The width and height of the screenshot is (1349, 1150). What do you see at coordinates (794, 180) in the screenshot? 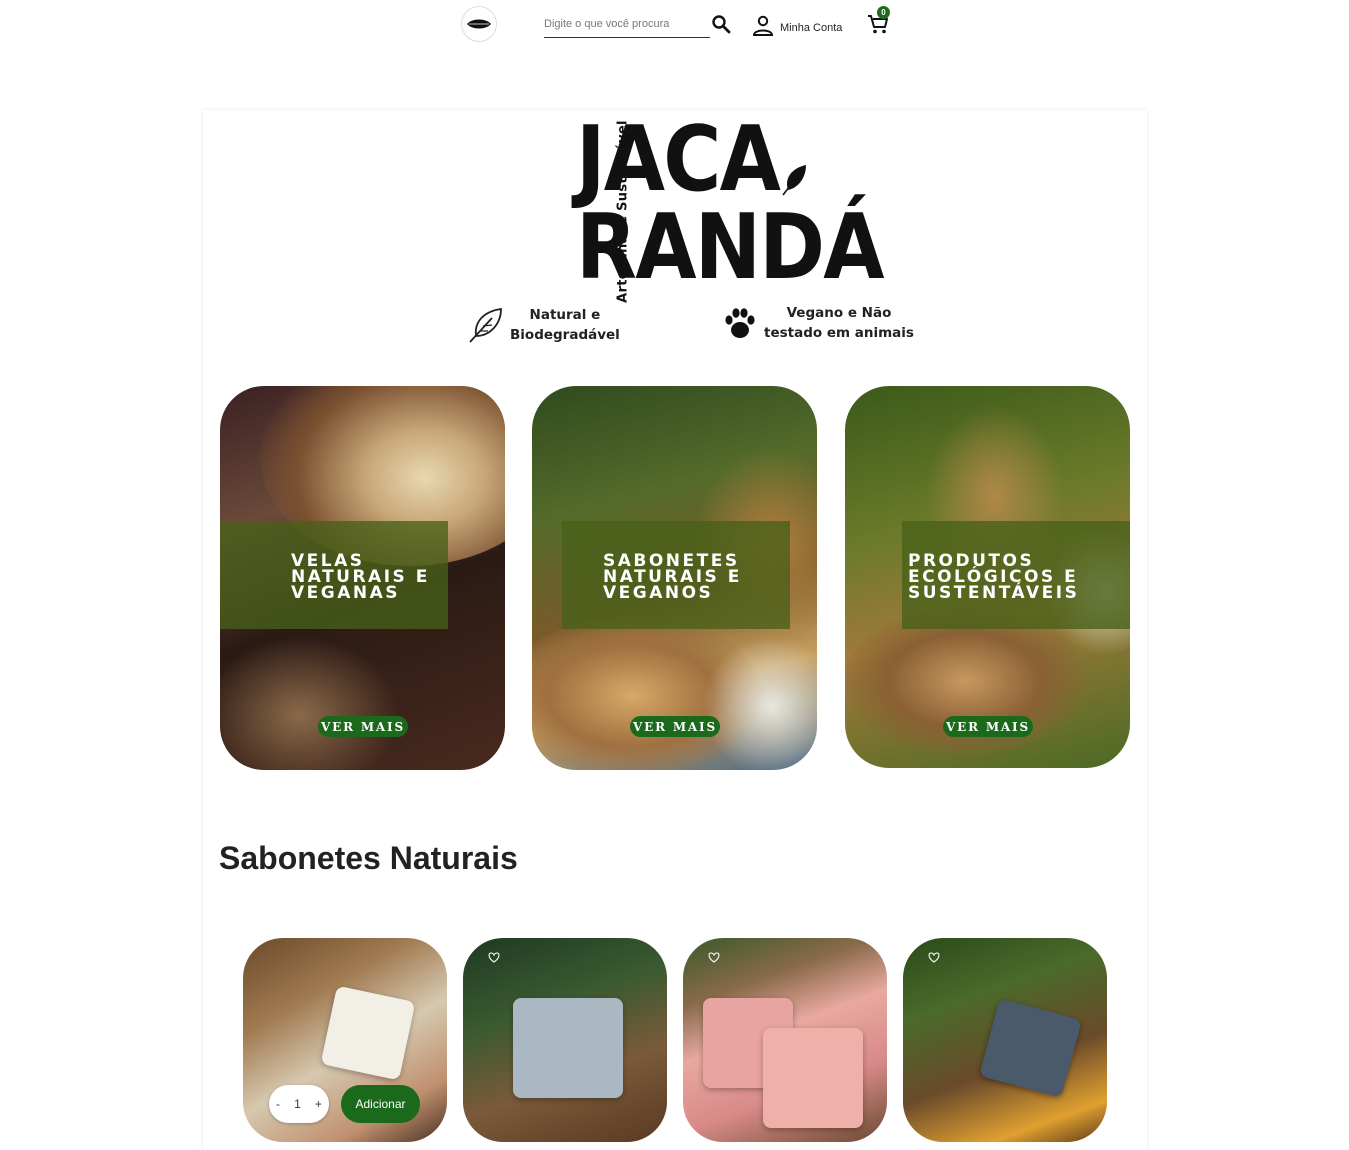
I see `brand-leaf-icon` at bounding box center [794, 180].